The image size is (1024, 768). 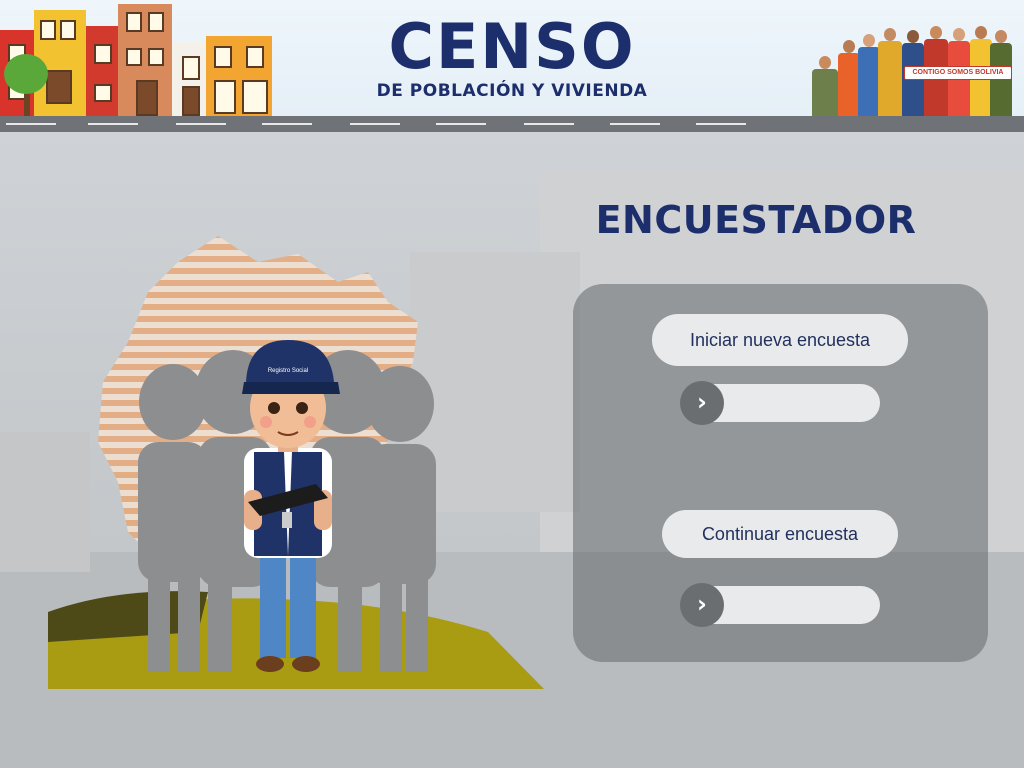 I want to click on new-survey-slider: ›, so click(x=780, y=403).